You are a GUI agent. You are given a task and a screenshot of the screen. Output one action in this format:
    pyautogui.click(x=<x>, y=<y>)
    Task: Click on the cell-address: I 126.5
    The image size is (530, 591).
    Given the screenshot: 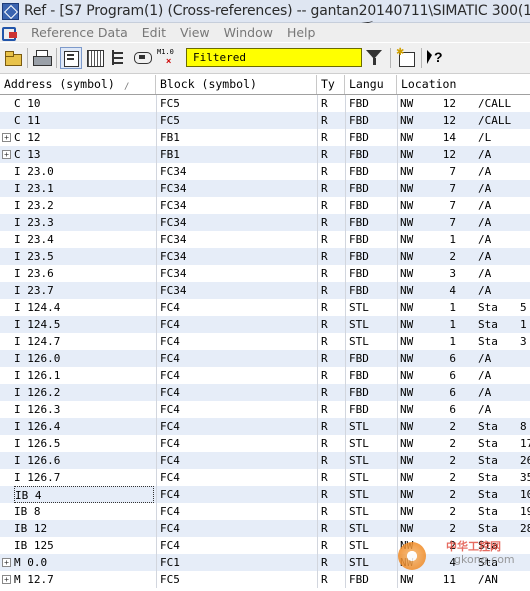 What is the action you would take?
    pyautogui.click(x=37, y=443)
    